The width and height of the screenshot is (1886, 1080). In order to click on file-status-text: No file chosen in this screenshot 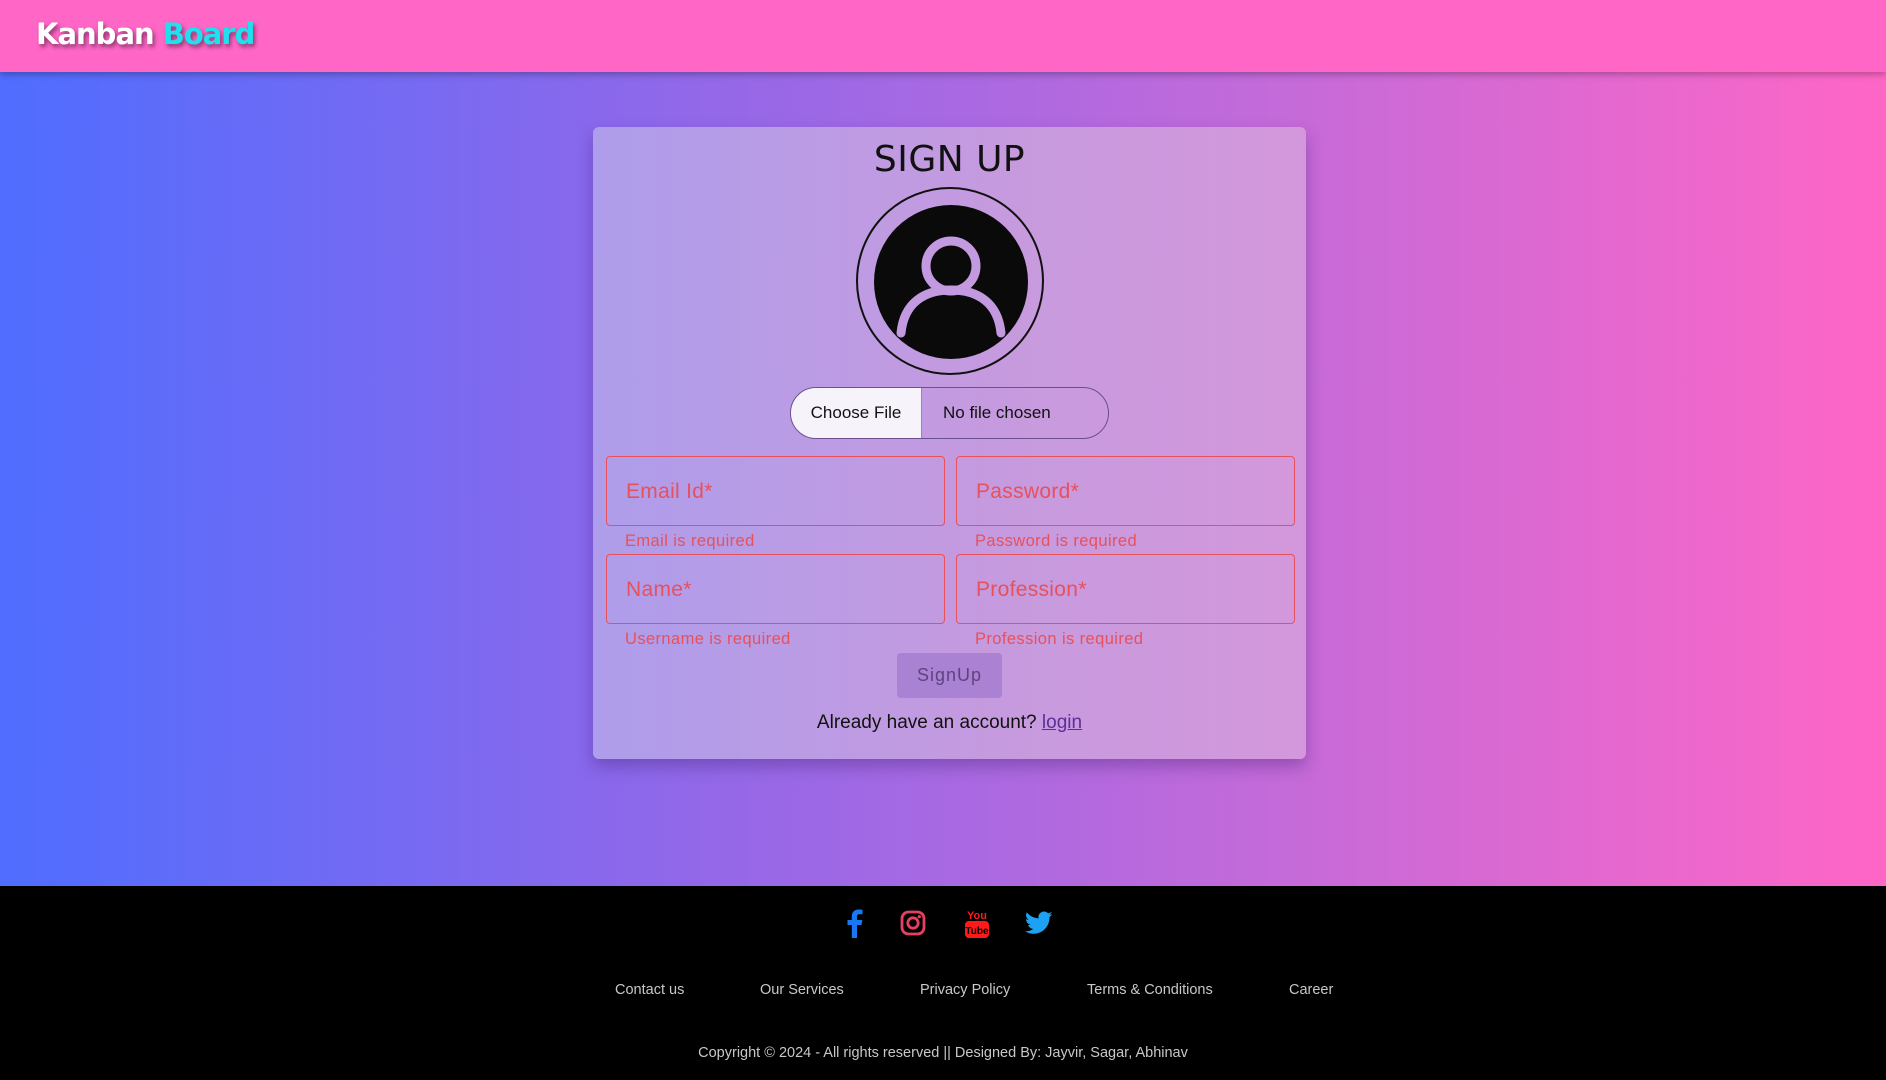, I will do `click(997, 412)`.